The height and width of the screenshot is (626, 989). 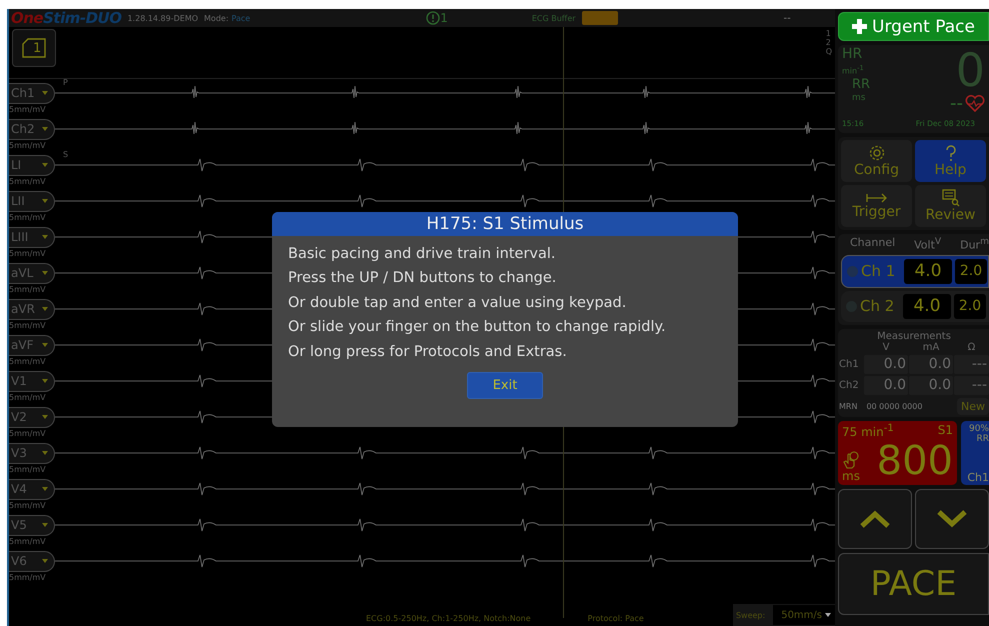 What do you see at coordinates (32, 201) in the screenshot?
I see `lead-selector: LII` at bounding box center [32, 201].